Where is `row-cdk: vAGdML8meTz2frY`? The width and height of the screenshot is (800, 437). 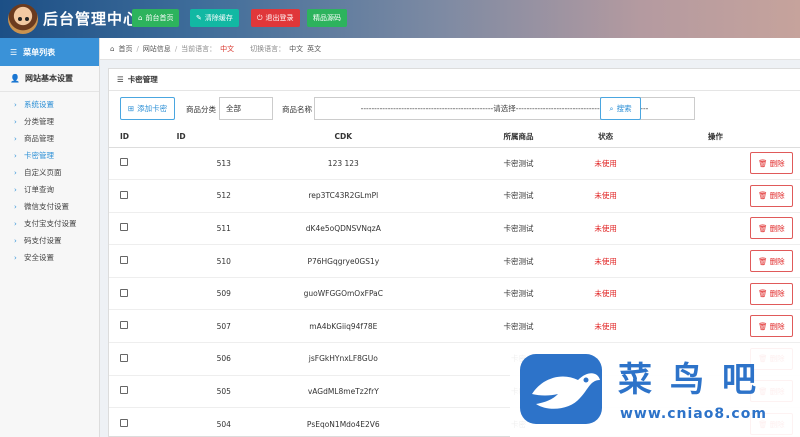 row-cdk: vAGdML8meTz2frY is located at coordinates (343, 392).